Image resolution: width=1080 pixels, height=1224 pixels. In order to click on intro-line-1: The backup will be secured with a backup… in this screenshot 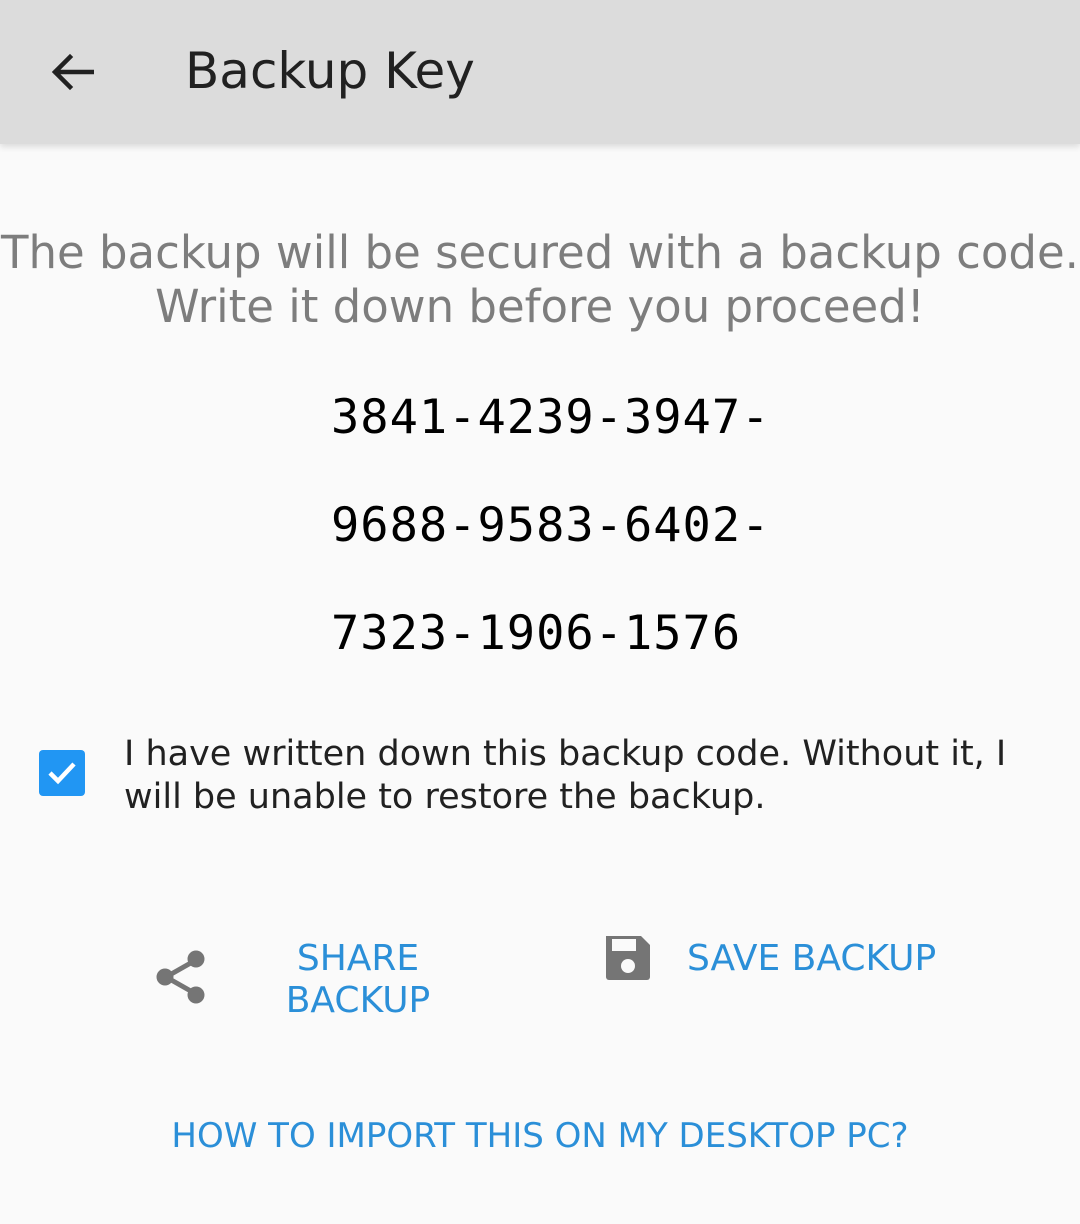, I will do `click(539, 252)`.